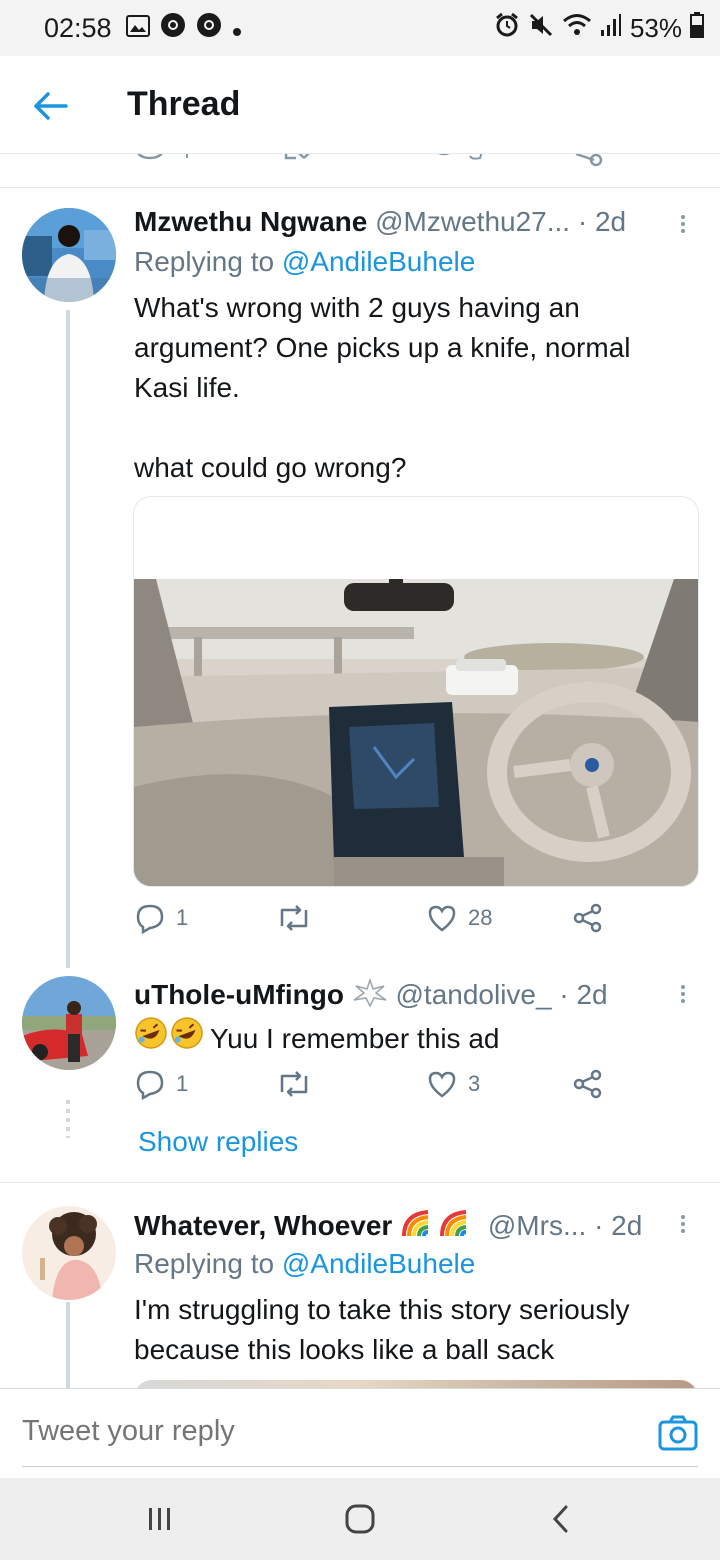 Image resolution: width=720 pixels, height=1560 pixels. What do you see at coordinates (170, 1038) in the screenshot?
I see `laughing-emoji-icon` at bounding box center [170, 1038].